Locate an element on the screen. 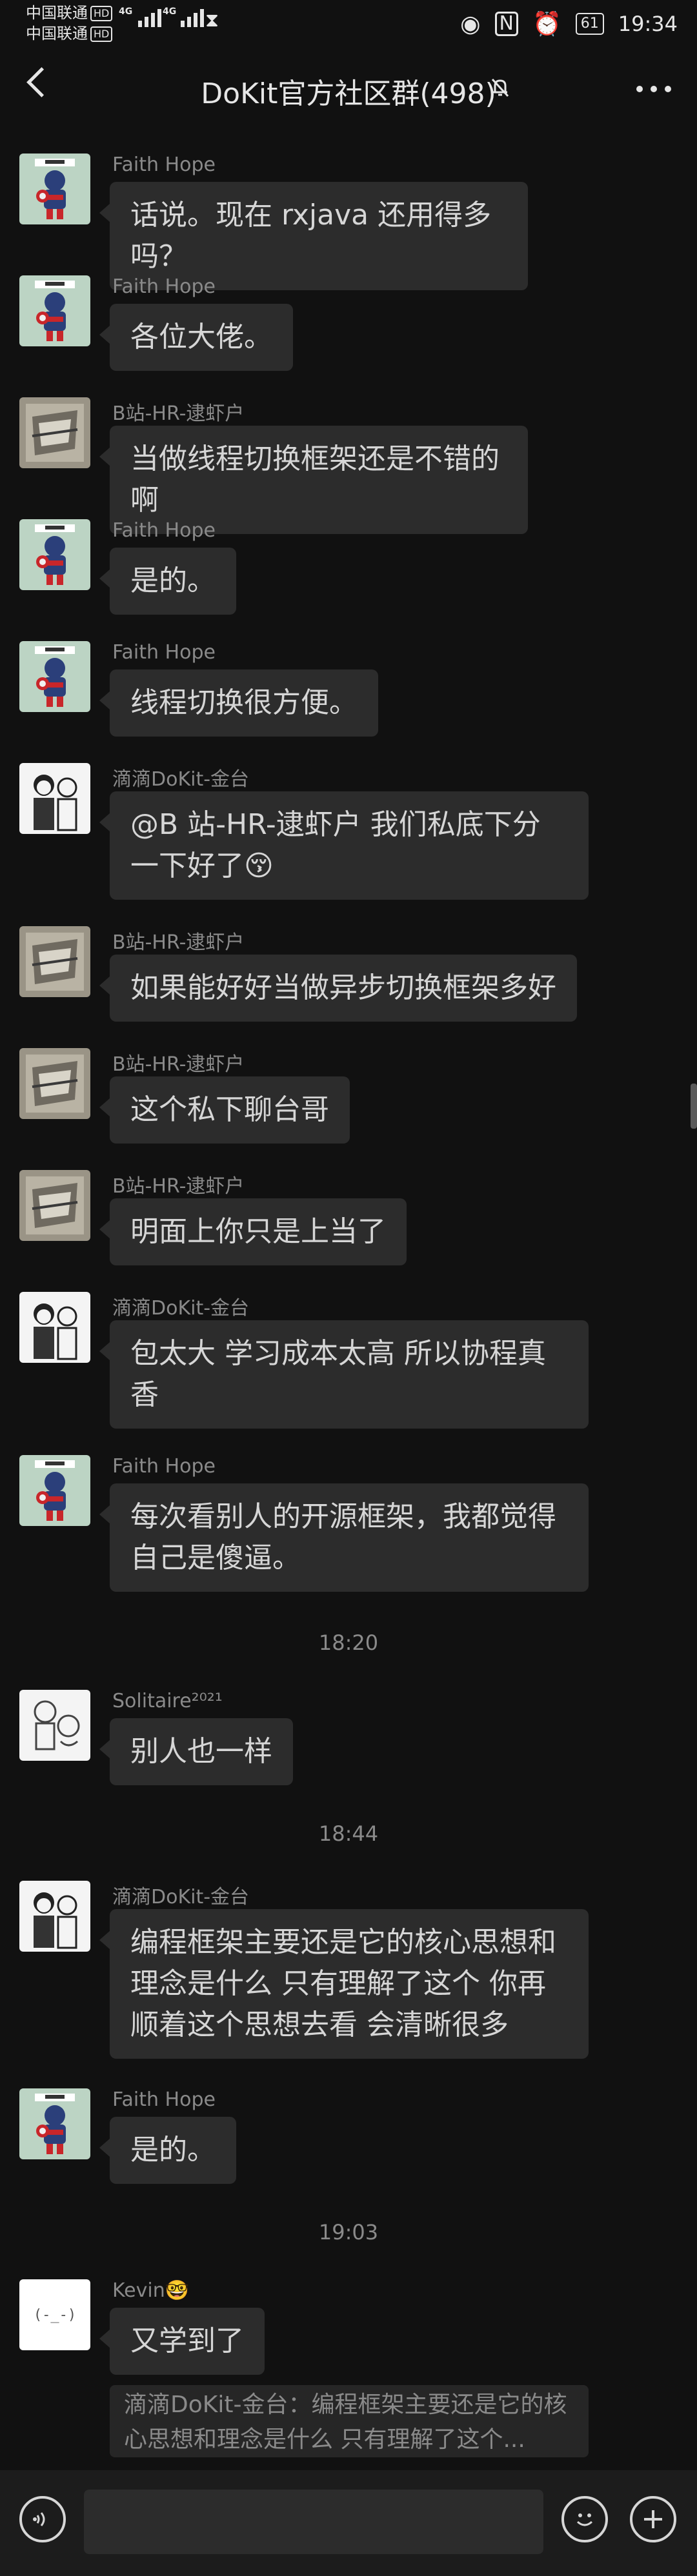 Image resolution: width=697 pixels, height=2576 pixels. message-bubble: @B 站-HR-逮虾户 我们私底下分一下好了😚 is located at coordinates (344, 845).